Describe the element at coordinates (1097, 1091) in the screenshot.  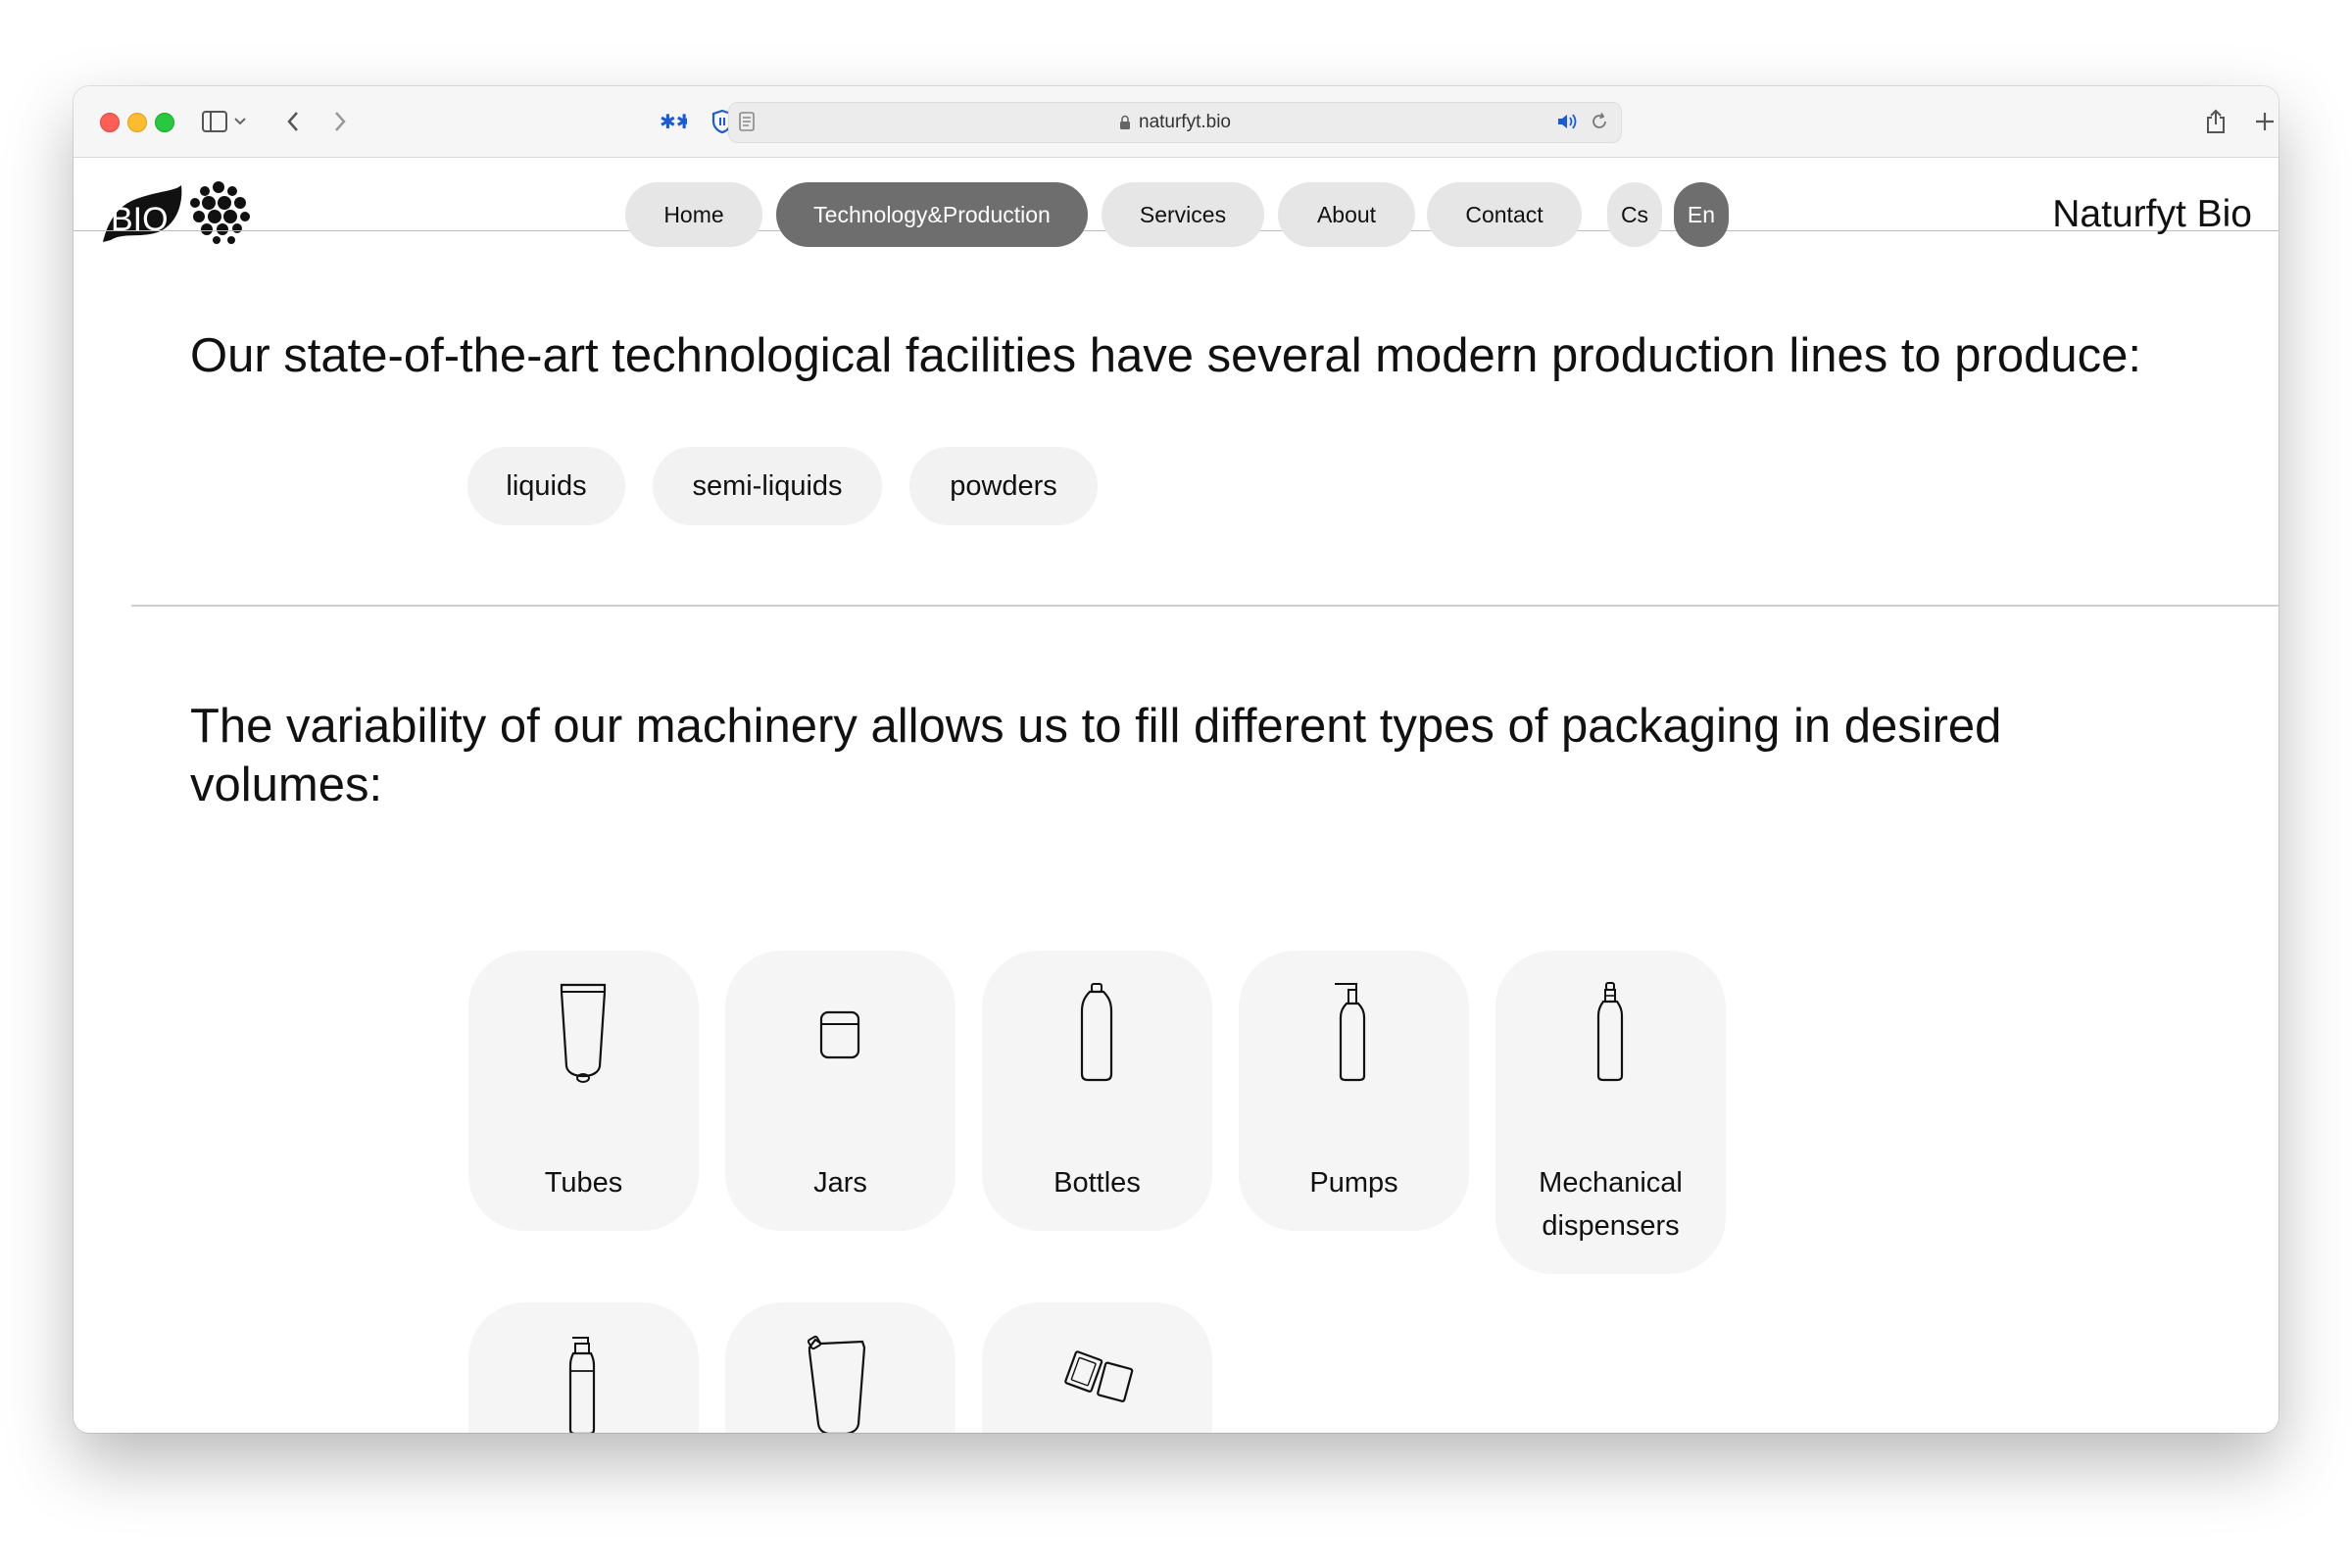
I see `packaging-card-bottles: Bottles` at that location.